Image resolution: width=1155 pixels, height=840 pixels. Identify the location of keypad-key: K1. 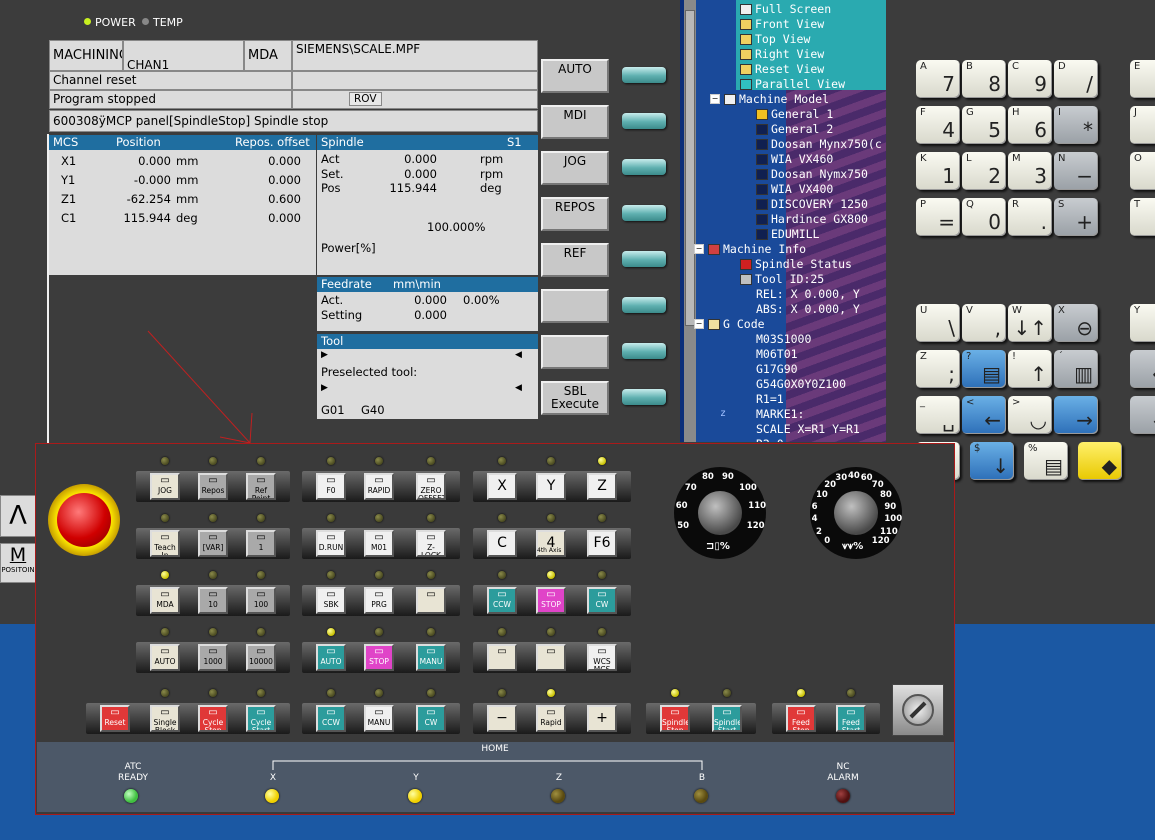
(938, 171).